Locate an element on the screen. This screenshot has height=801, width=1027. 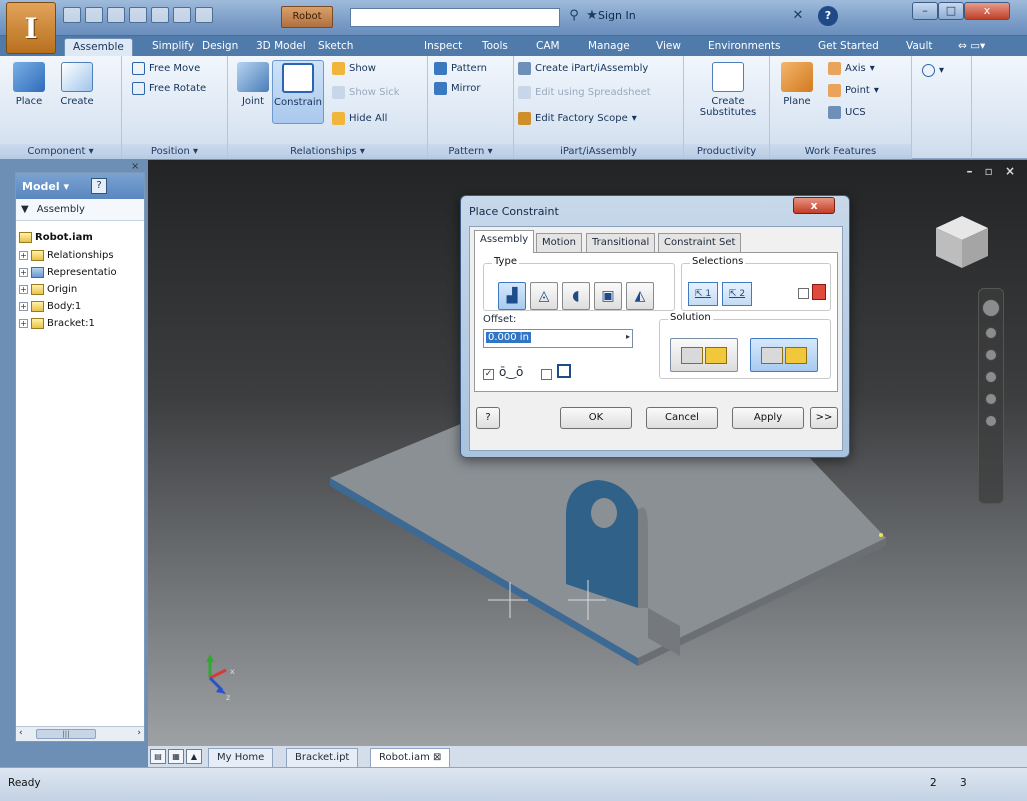
browser-horizontal-scrollbar: ‹ ||| › is located at coordinates (80, 733).